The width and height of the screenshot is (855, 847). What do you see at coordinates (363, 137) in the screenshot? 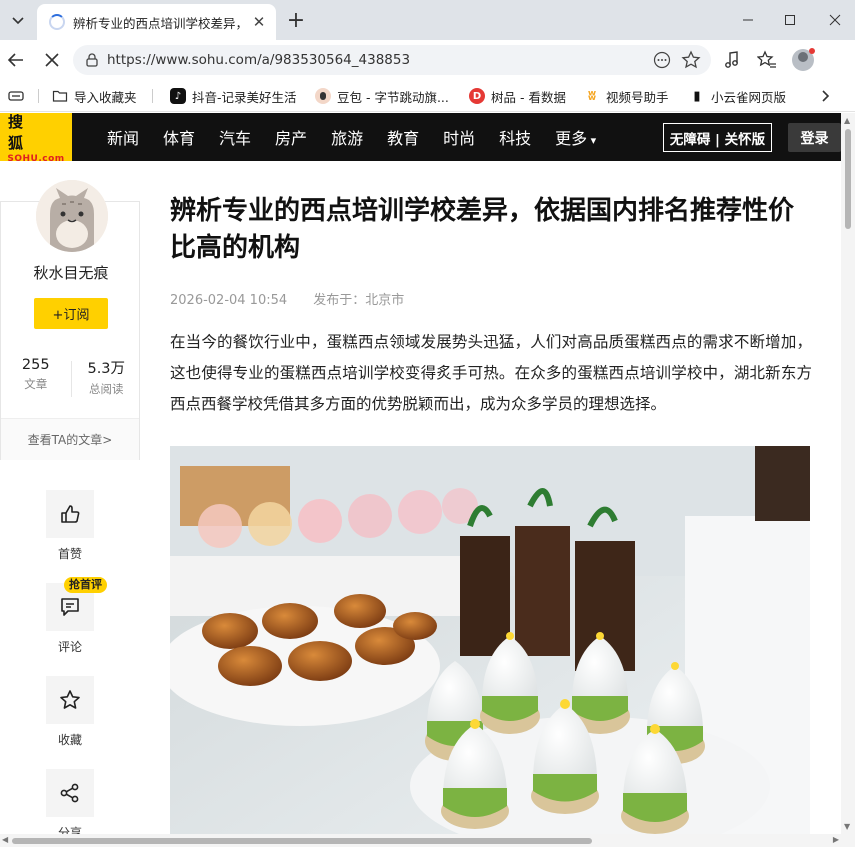
I see `channel-nav: 新闻 体育 汽车 房产 旅游 教育 时尚 科技 更多` at bounding box center [363, 137].